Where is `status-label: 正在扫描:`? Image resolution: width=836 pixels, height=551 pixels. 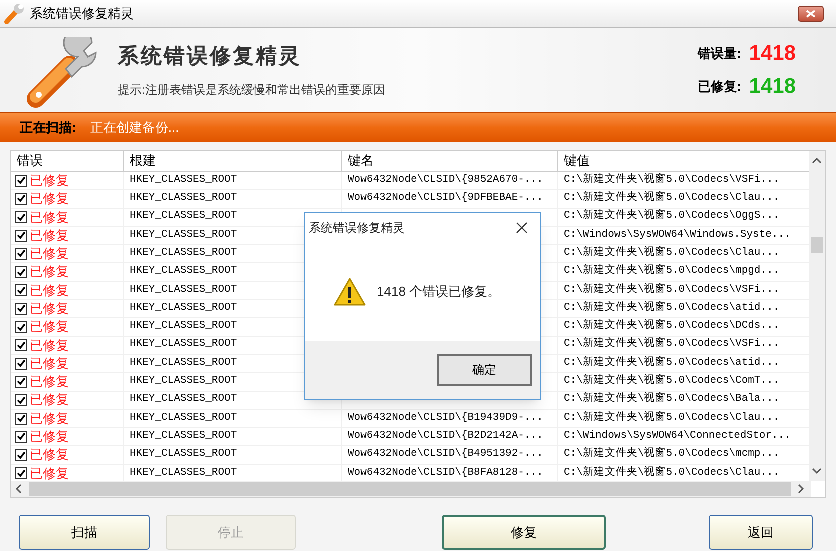 status-label: 正在扫描: is located at coordinates (48, 127).